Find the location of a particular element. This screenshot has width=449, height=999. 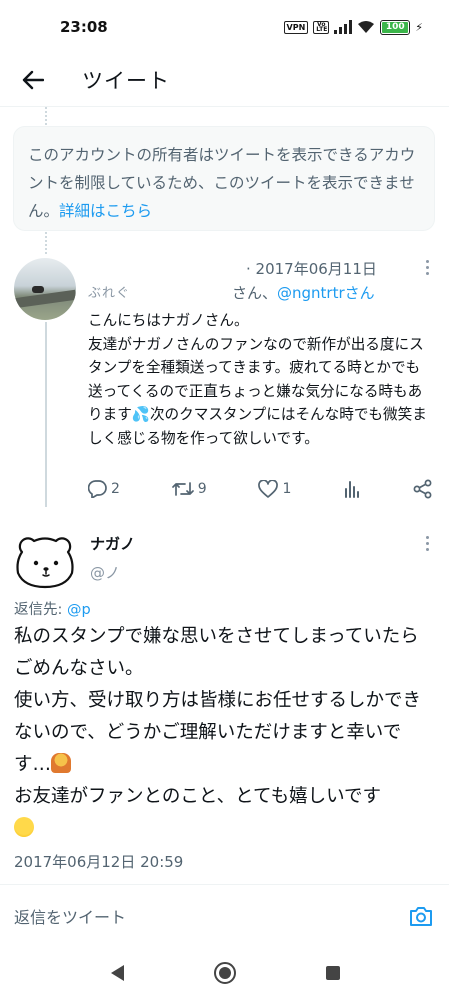

status-bar: 23:08 VPN Vo LTE 100 ⚡ is located at coordinates (224, 27).